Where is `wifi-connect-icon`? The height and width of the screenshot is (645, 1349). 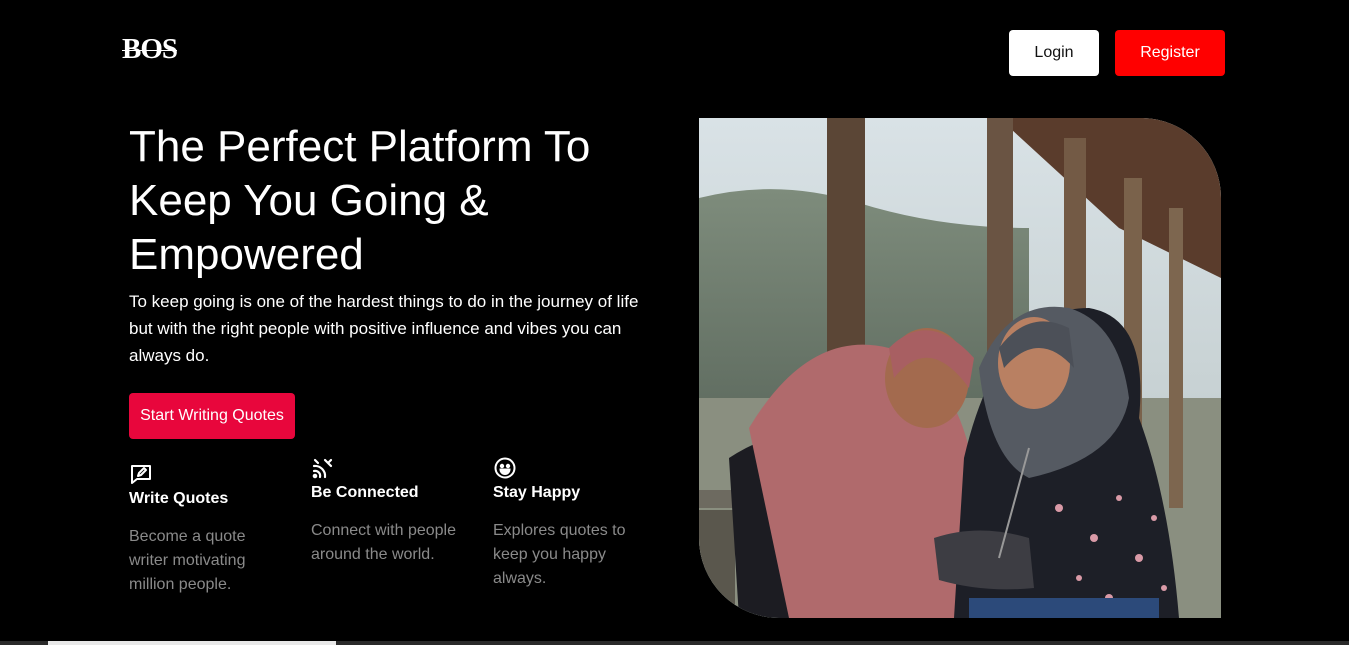
wifi-connect-icon is located at coordinates (323, 468).